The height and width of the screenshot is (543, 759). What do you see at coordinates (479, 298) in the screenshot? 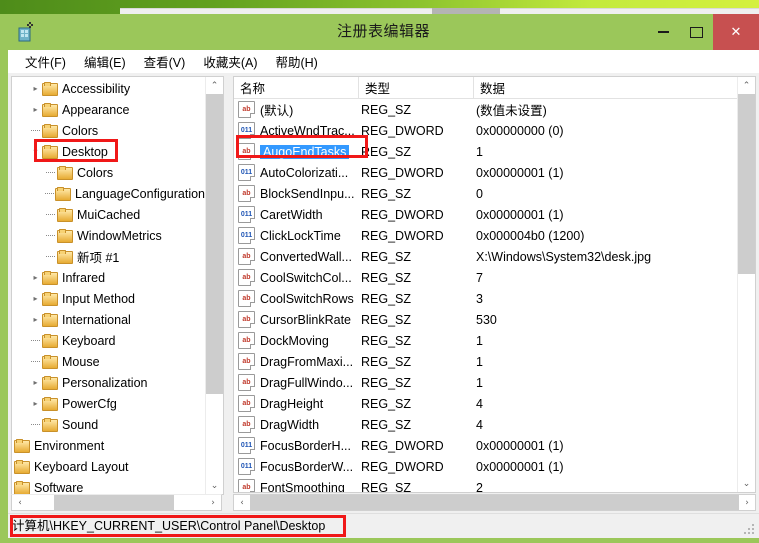
I see `value-data-cell: 3` at bounding box center [479, 298].